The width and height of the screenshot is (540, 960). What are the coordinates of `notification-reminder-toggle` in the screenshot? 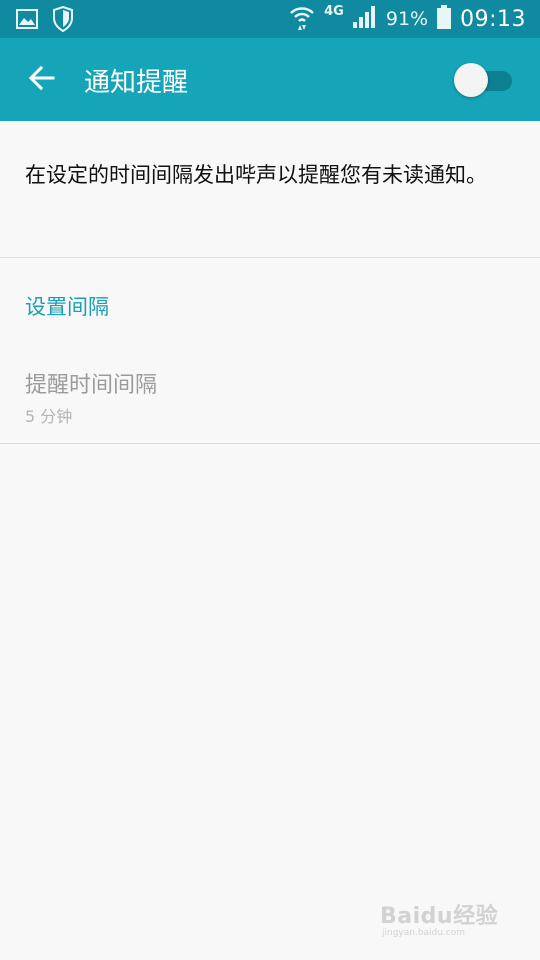 It's located at (484, 80).